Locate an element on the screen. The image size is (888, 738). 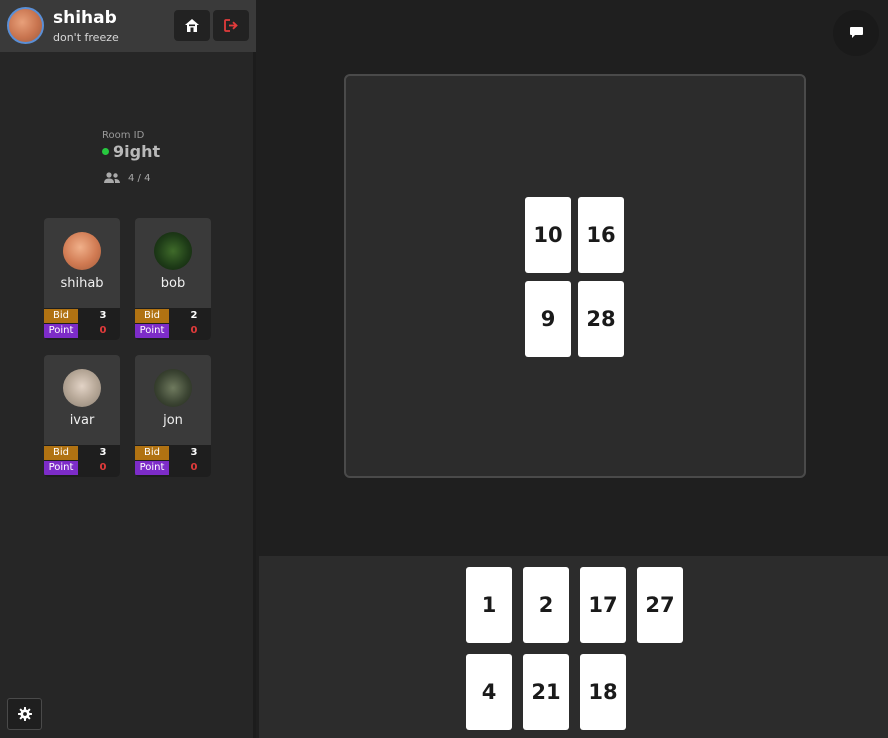
bid-value: 2 is located at coordinates (194, 315).